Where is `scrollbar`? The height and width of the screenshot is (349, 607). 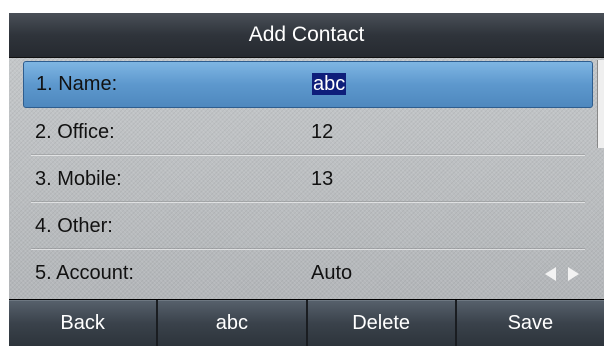 scrollbar is located at coordinates (600, 104).